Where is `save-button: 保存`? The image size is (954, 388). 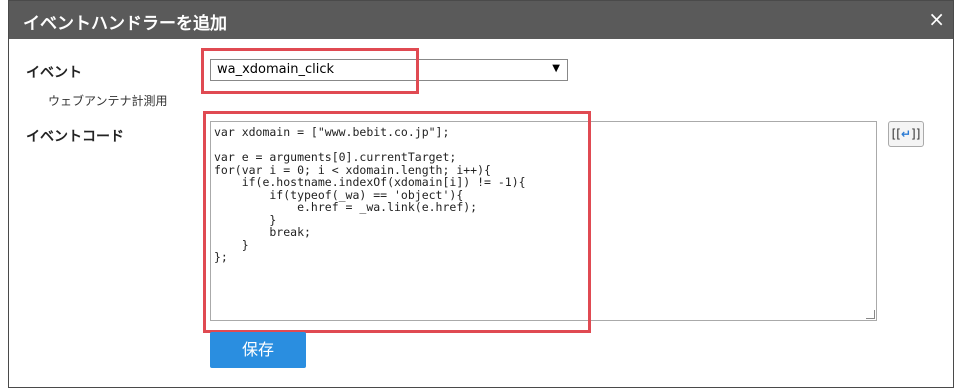
save-button: 保存 is located at coordinates (258, 350).